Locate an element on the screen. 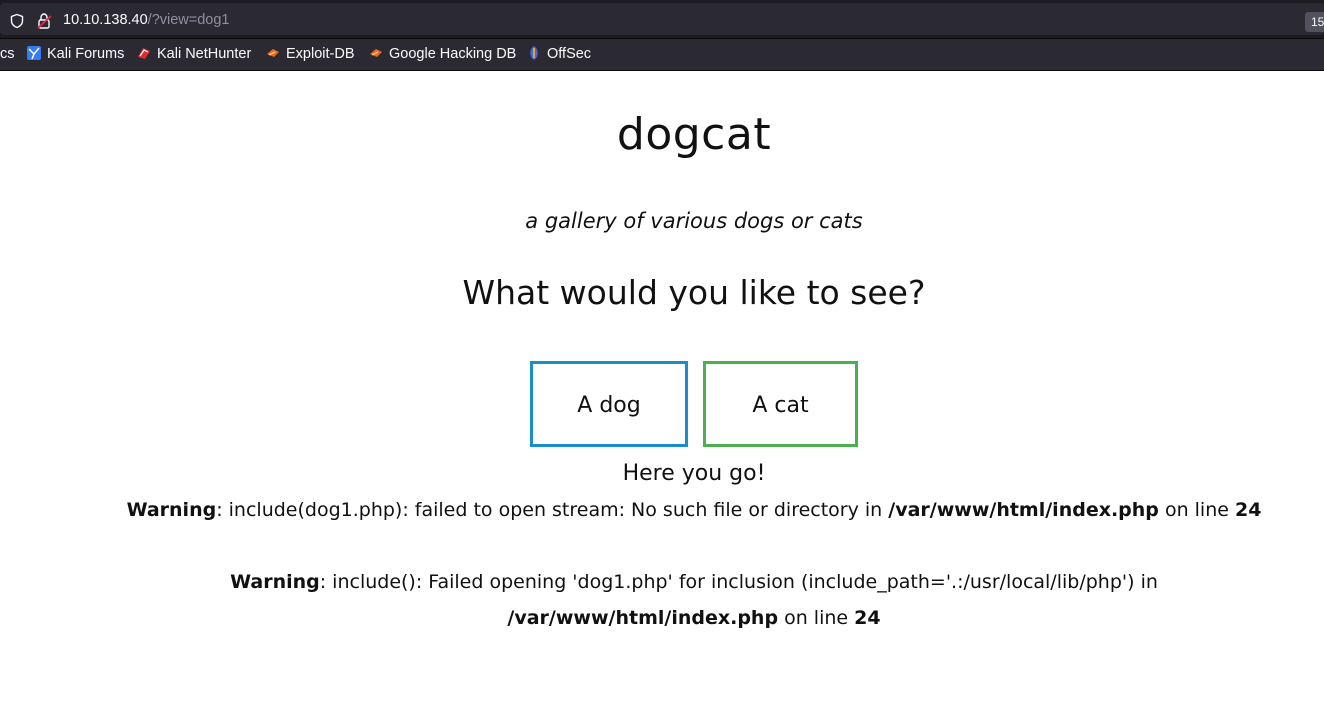  url-path: /?view=dog1 is located at coordinates (188, 20).